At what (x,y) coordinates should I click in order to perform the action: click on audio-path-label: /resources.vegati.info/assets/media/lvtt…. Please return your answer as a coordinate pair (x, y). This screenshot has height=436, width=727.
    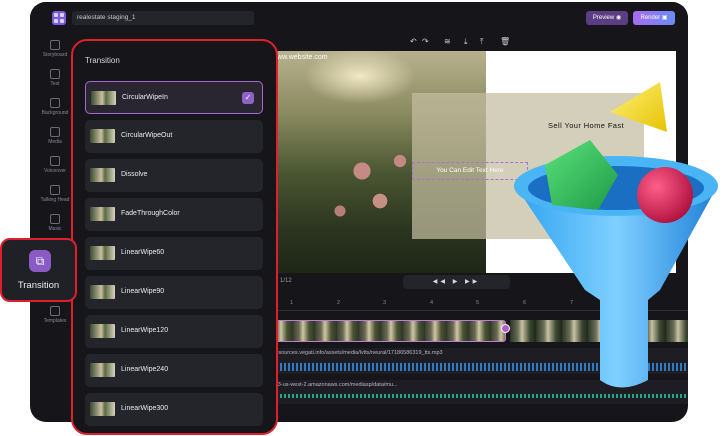
    Looking at the image, I should click on (357, 353).